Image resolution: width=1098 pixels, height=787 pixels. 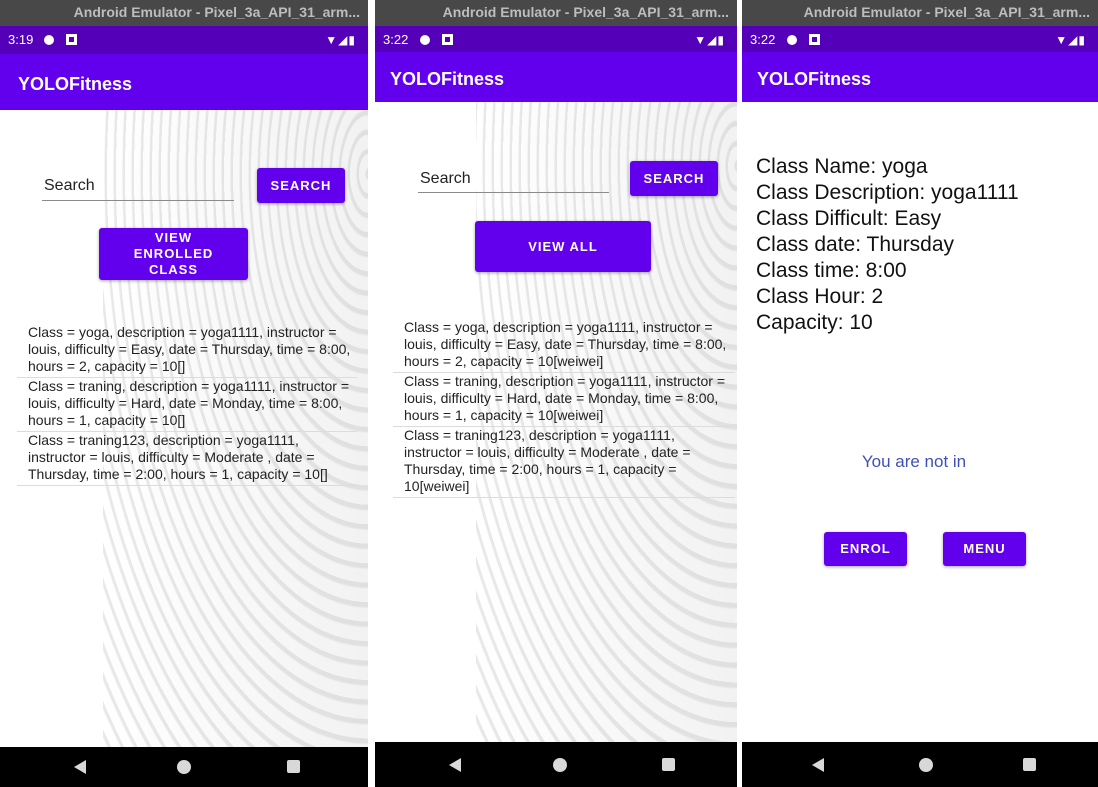 I want to click on detail-class-difficulty: Class Difficult: Easy, so click(x=849, y=218).